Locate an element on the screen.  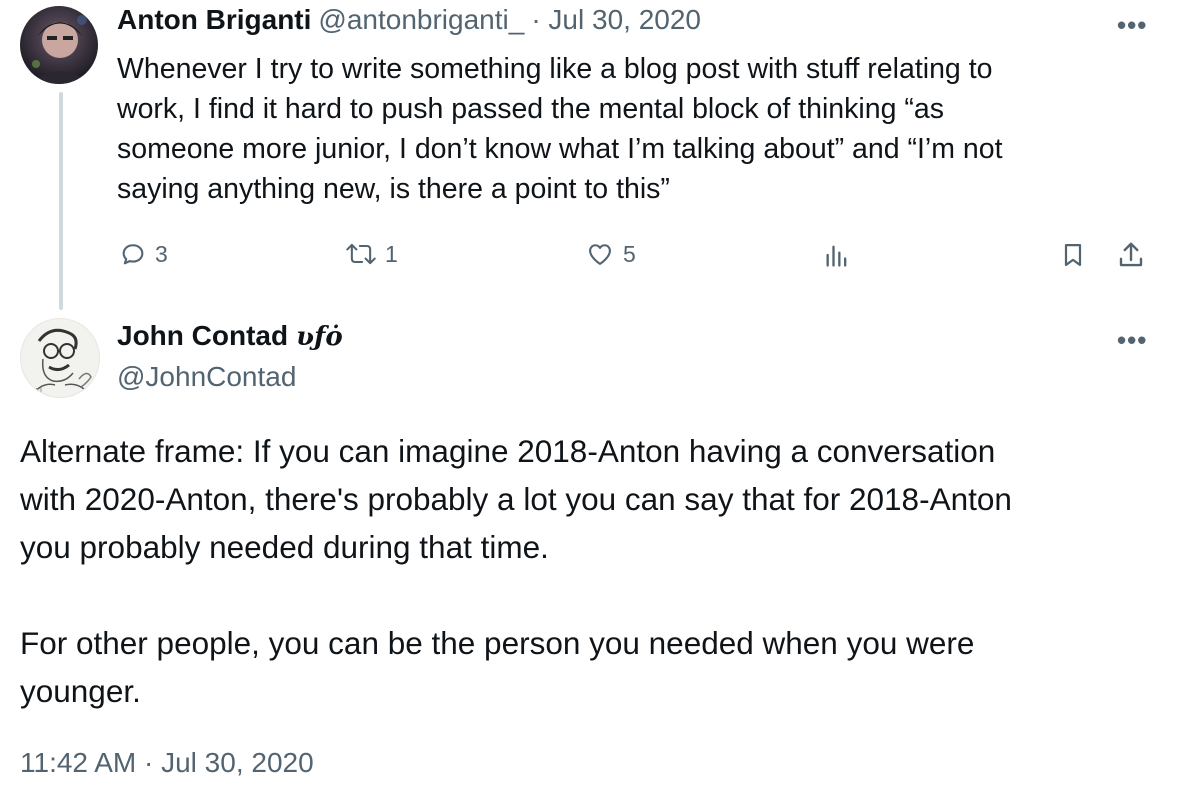
reply-button: 3 is located at coordinates (143, 254).